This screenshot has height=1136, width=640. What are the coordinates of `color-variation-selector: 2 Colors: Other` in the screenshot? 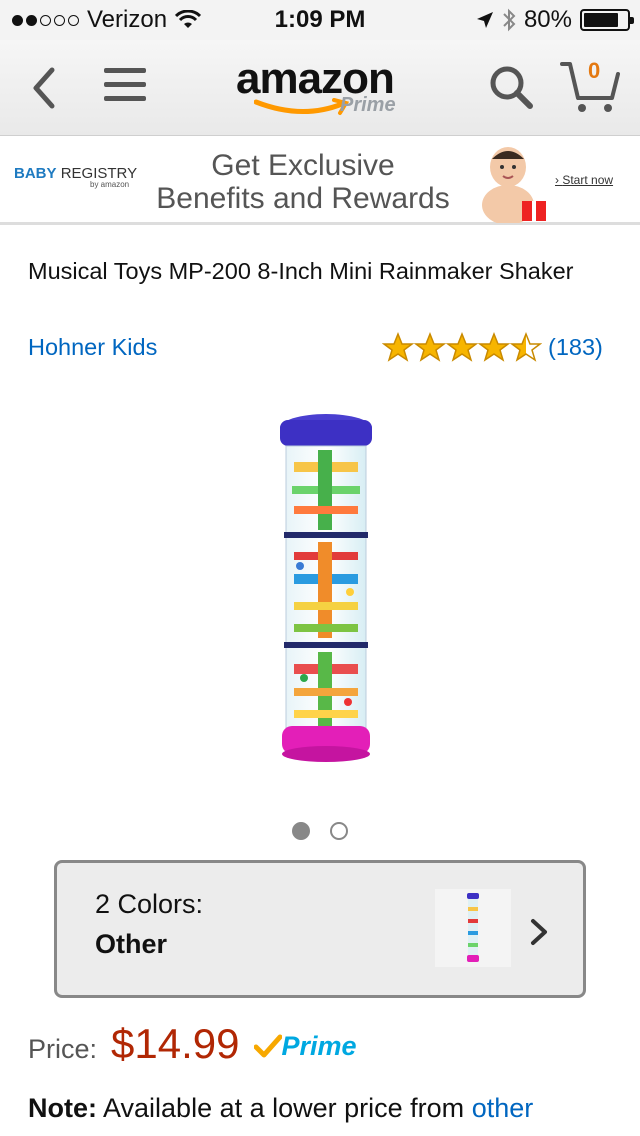 It's located at (320, 929).